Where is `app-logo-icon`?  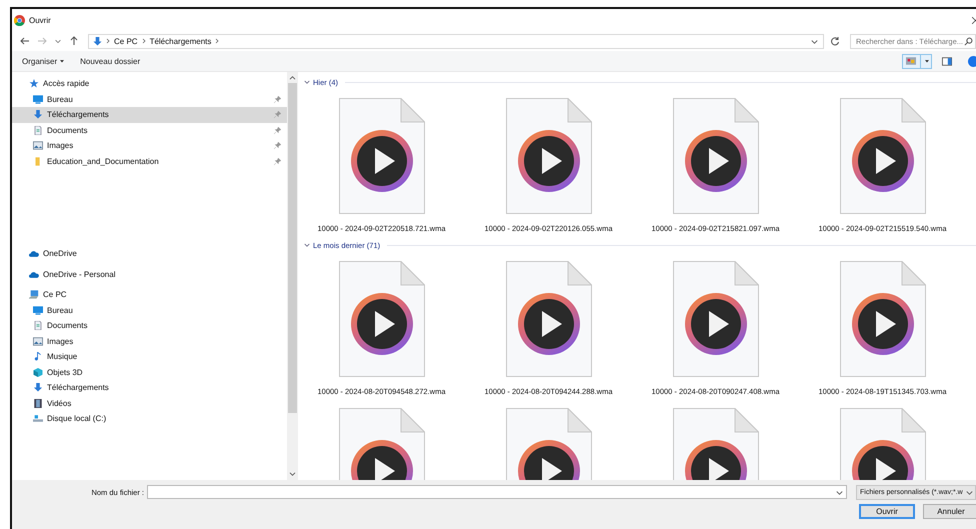 app-logo-icon is located at coordinates (19, 20).